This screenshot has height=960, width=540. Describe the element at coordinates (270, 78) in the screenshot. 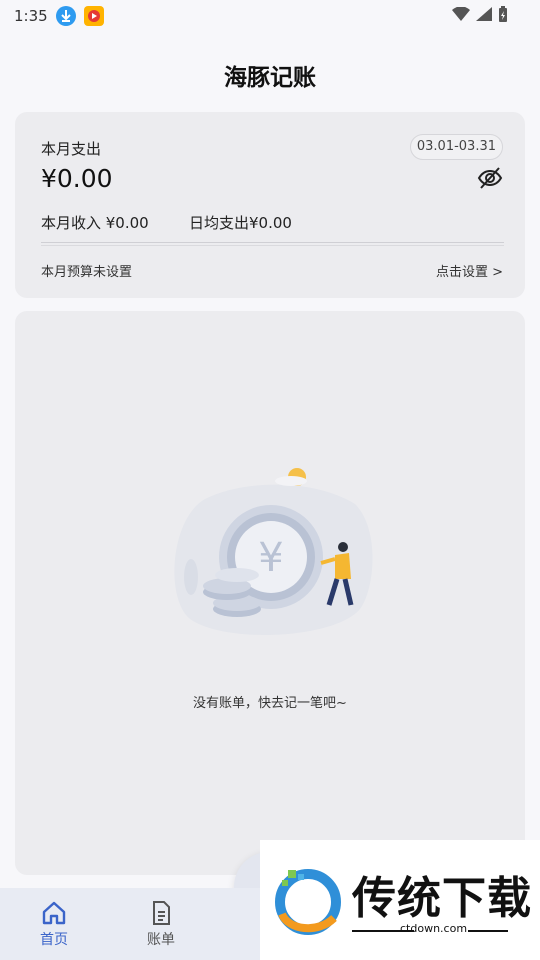

I see `page-title: 海豚记账` at that location.